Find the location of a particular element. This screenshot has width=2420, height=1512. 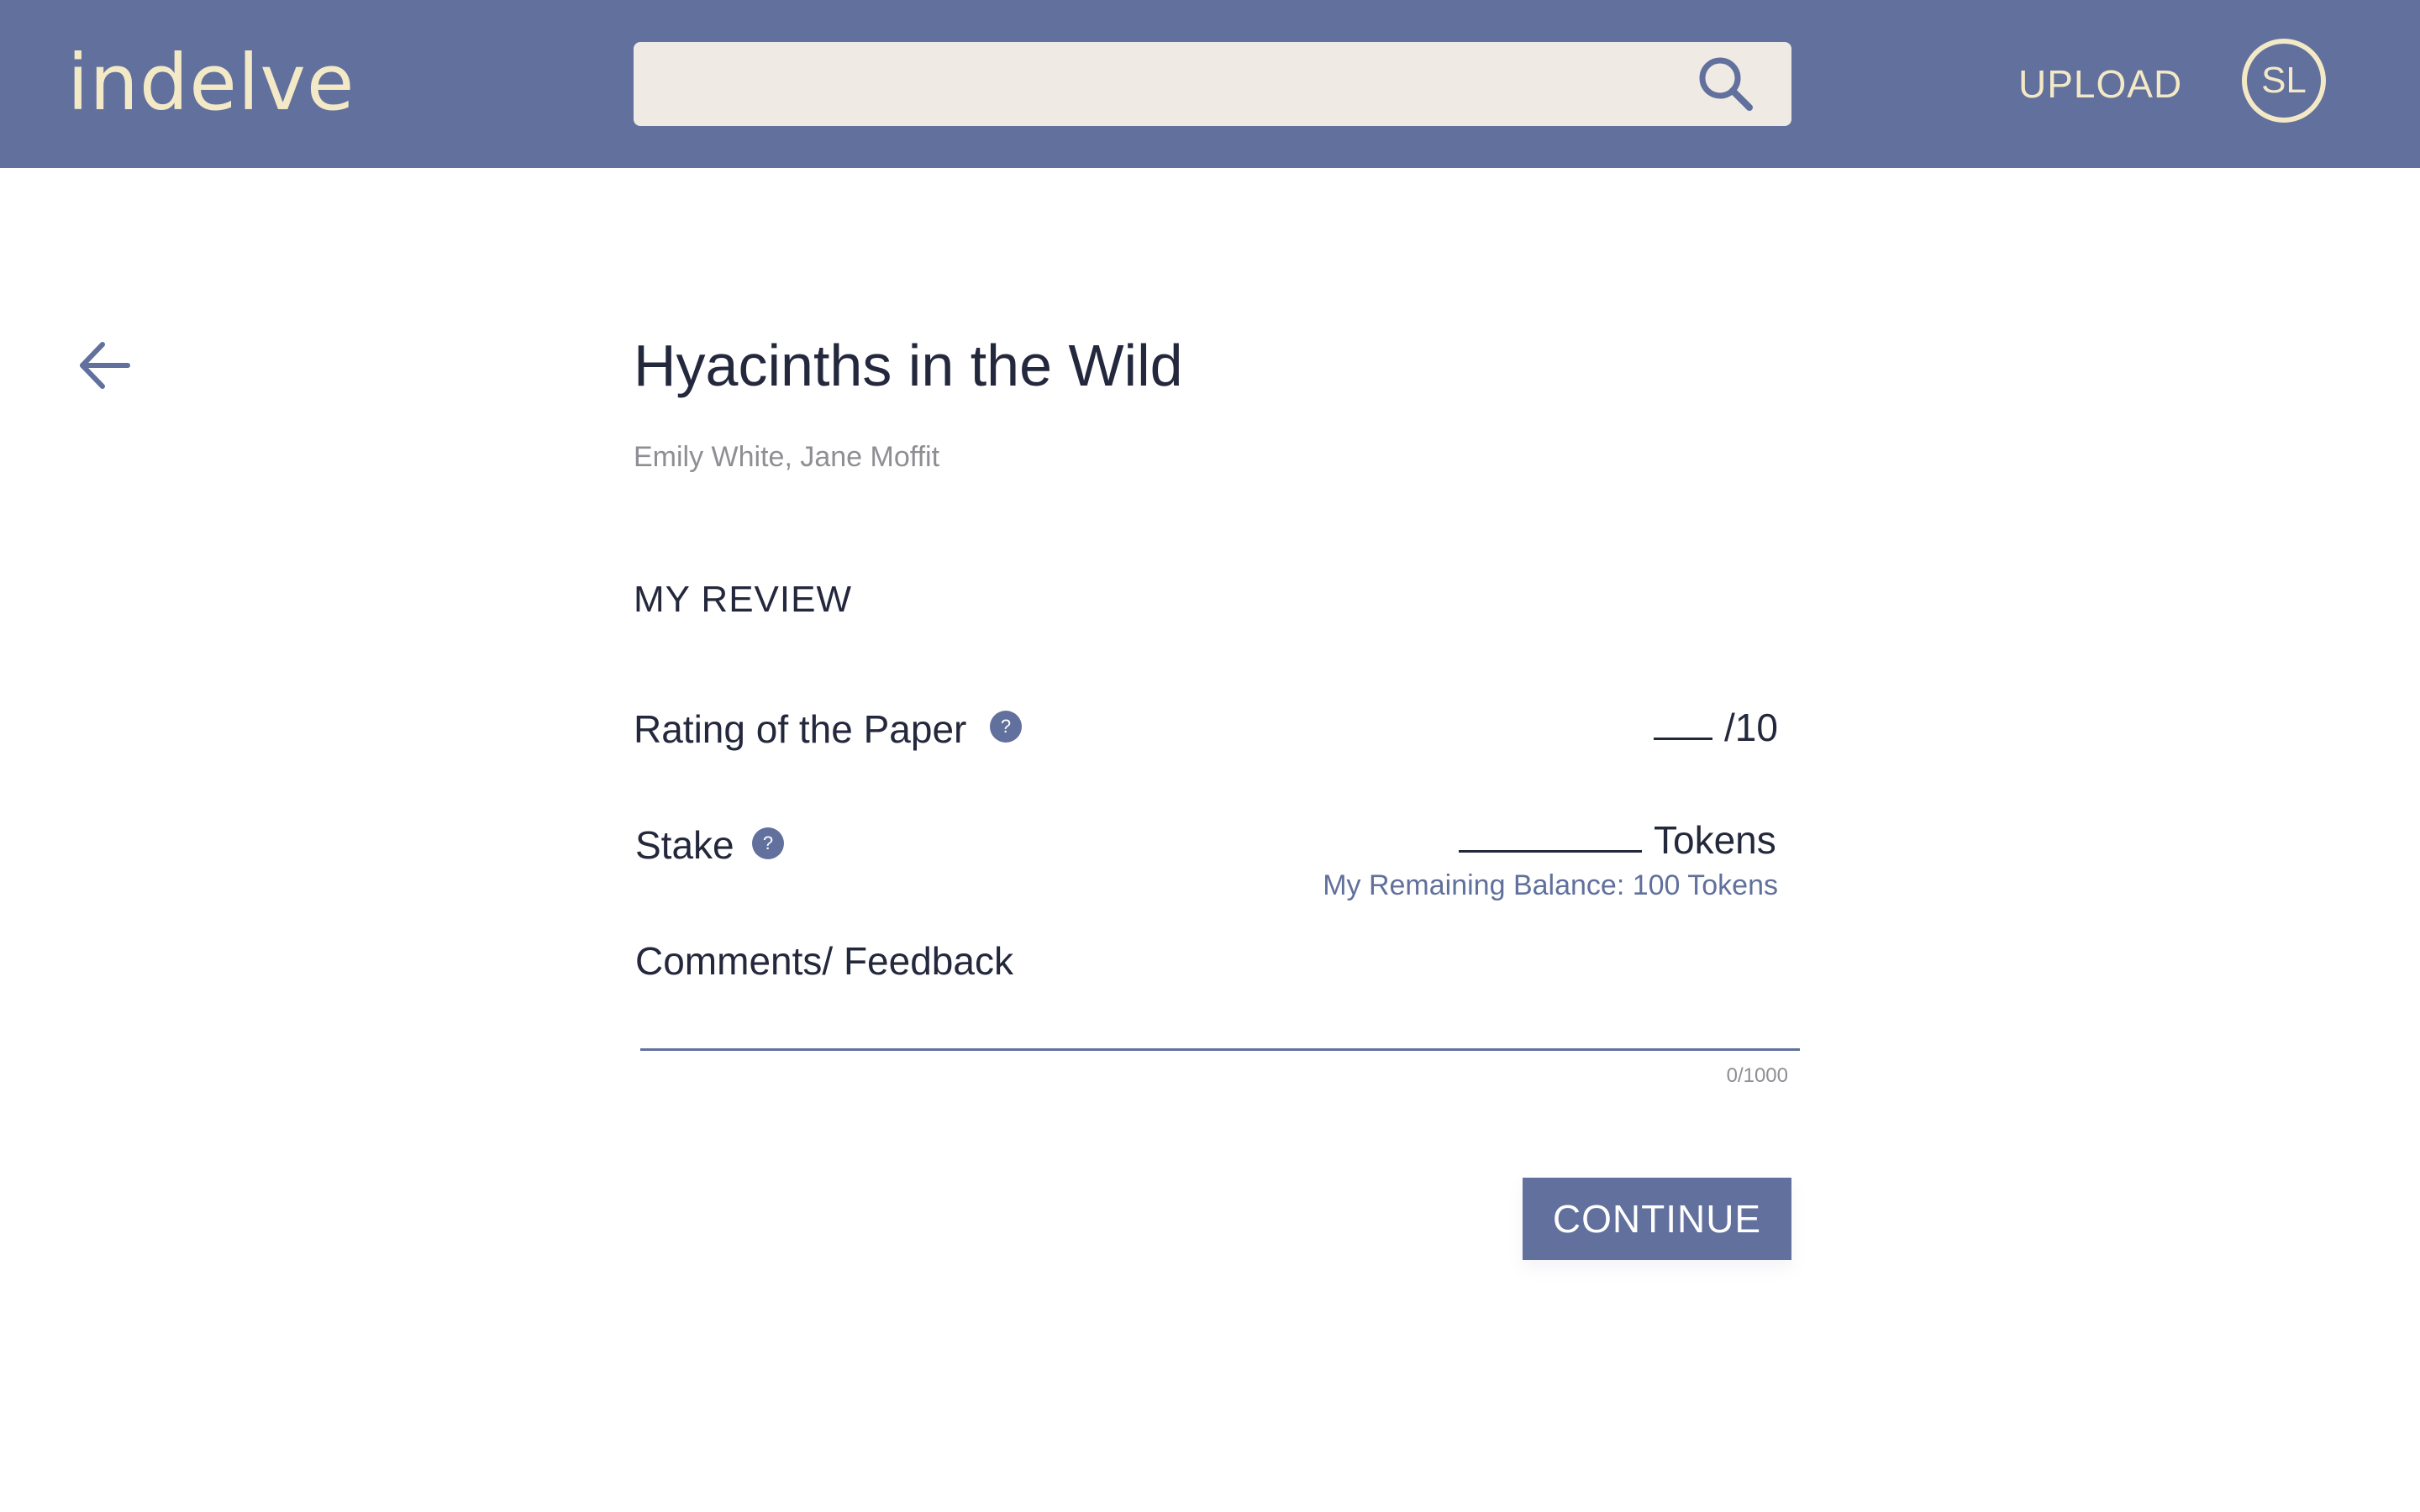

avatar: SL is located at coordinates (2284, 81).